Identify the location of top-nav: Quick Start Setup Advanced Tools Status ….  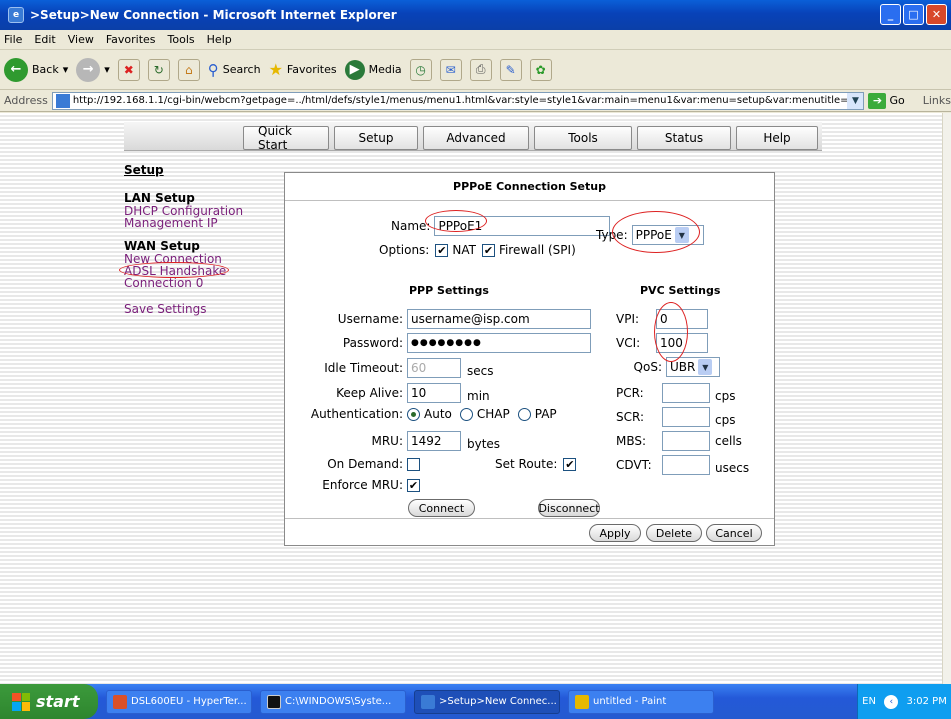
(473, 137).